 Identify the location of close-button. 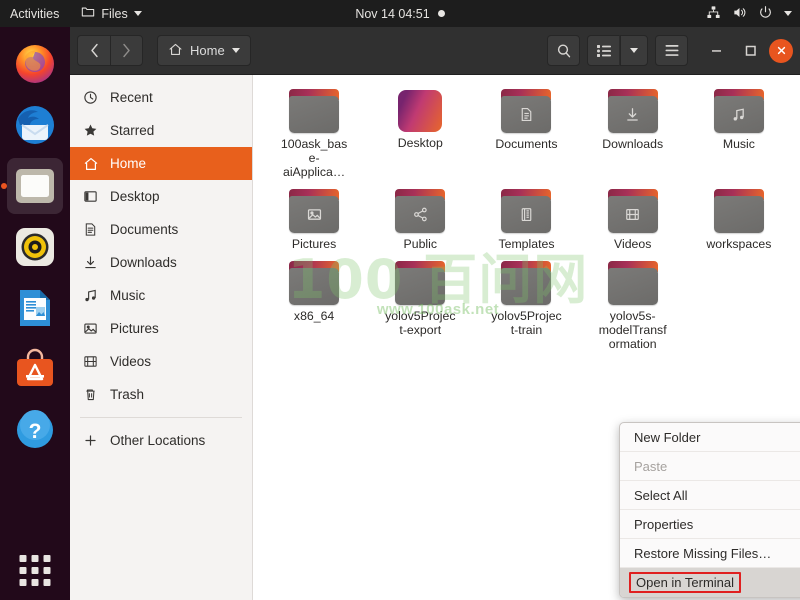
(781, 50).